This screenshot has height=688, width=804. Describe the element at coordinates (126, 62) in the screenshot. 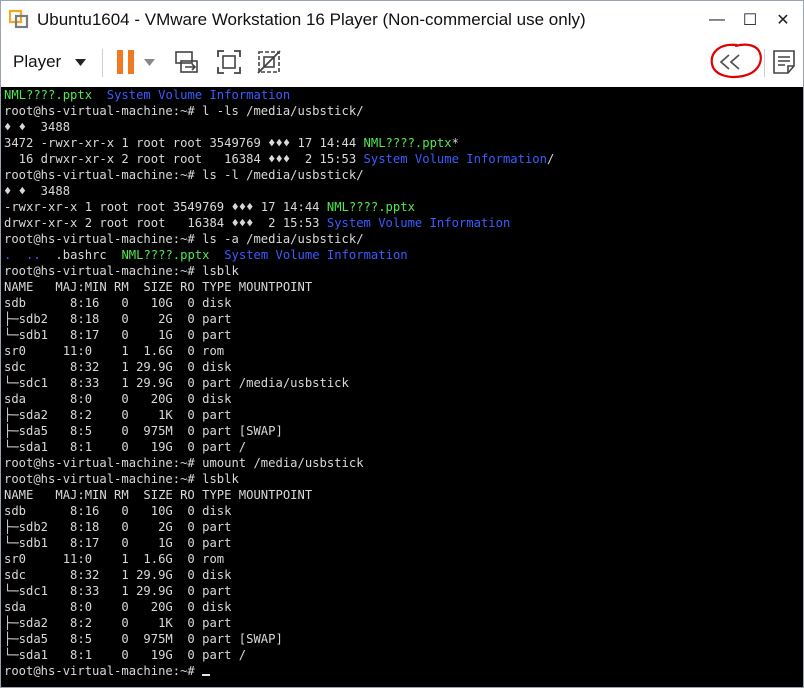

I see `pause-button` at that location.